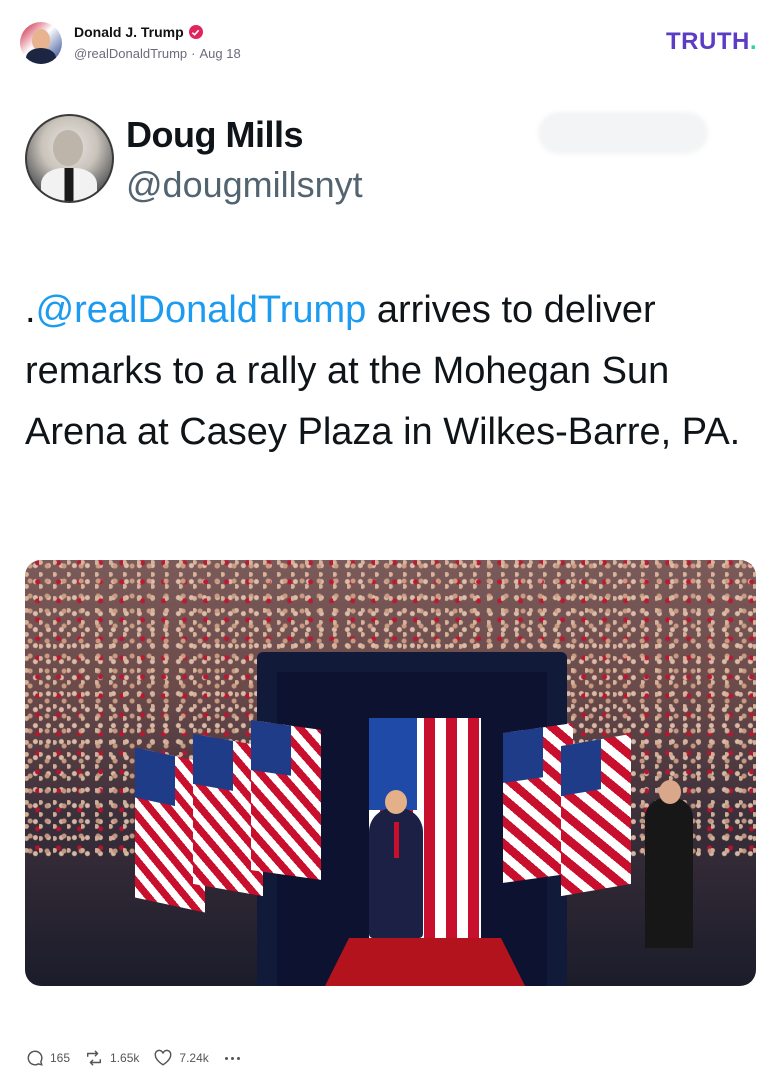 Image resolution: width=777 pixels, height=1089 pixels. What do you see at coordinates (194, 1058) in the screenshot?
I see `like-count: 7.24k` at bounding box center [194, 1058].